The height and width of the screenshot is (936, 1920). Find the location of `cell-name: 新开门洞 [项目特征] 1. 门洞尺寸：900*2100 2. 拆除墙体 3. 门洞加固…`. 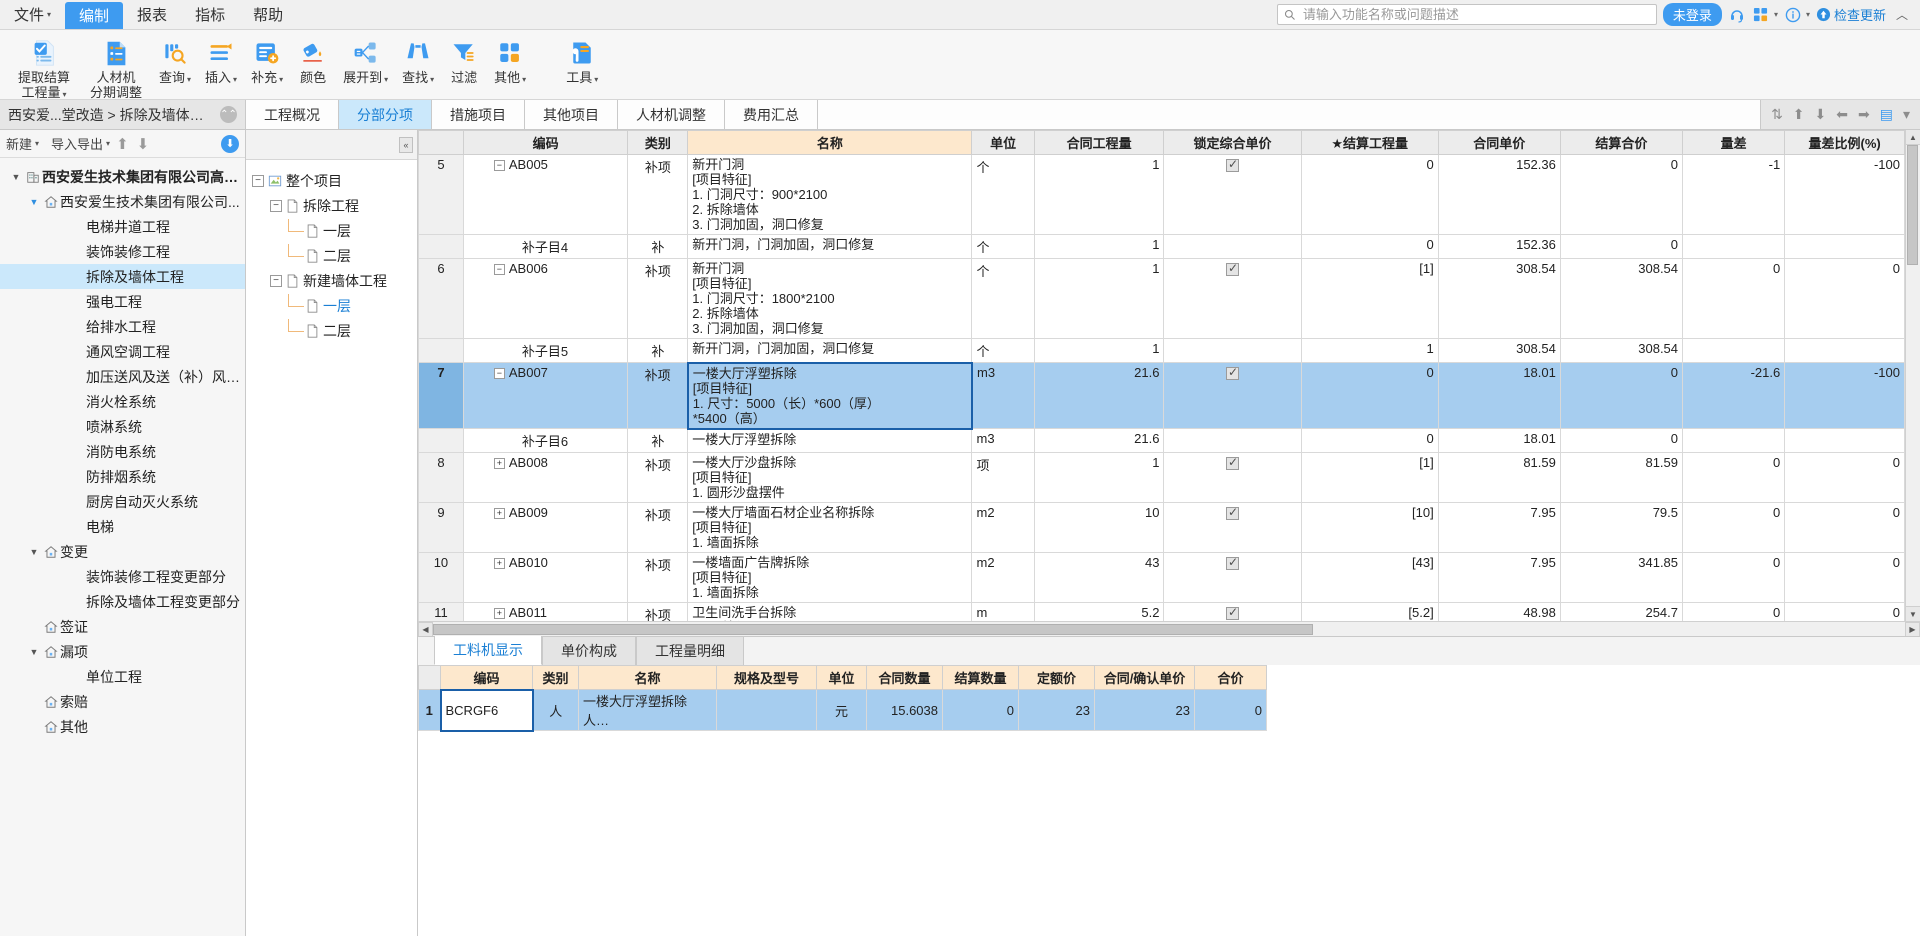

cell-name: 新开门洞 [项目特征] 1. 门洞尺寸：900*2100 2. 拆除墙体 3. 门洞加固… is located at coordinates (830, 194).